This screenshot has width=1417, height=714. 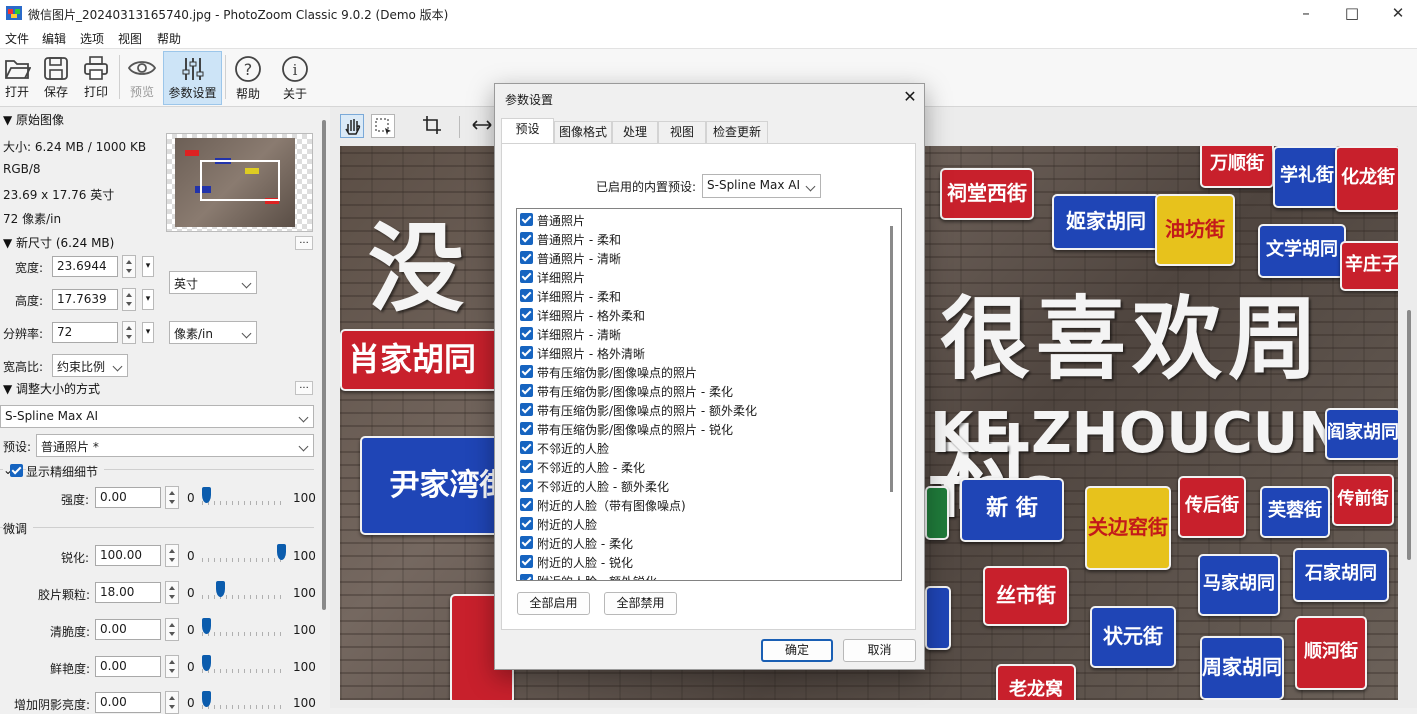 I want to click on menu-options: 选项, so click(x=92, y=38).